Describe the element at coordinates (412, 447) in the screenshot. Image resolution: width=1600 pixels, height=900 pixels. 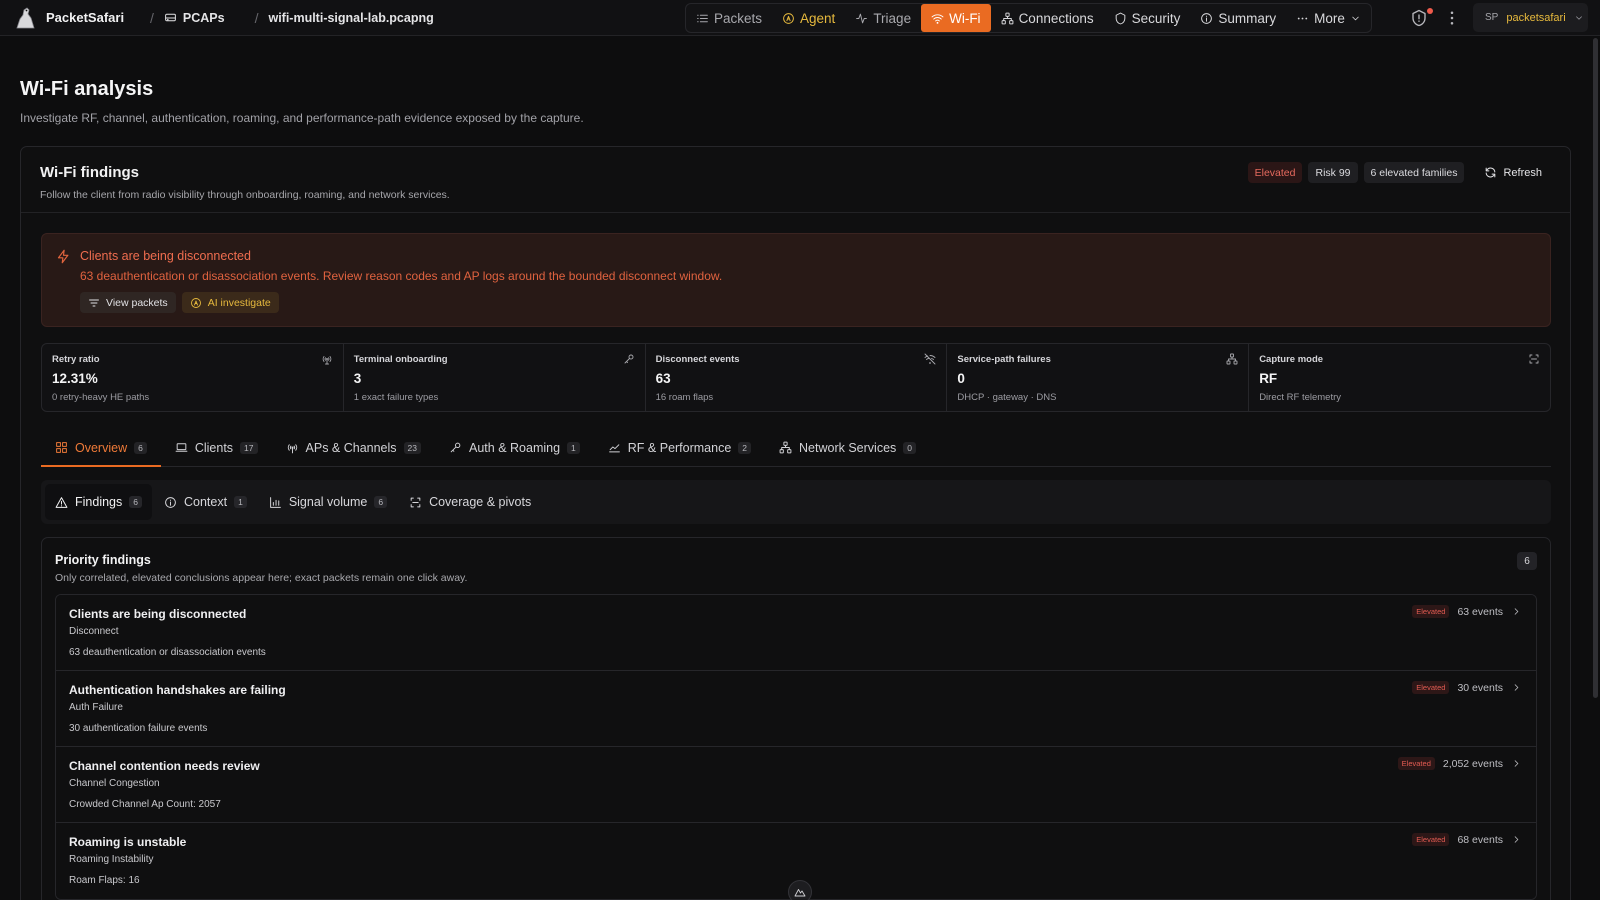
I see `tab-count: 23` at that location.